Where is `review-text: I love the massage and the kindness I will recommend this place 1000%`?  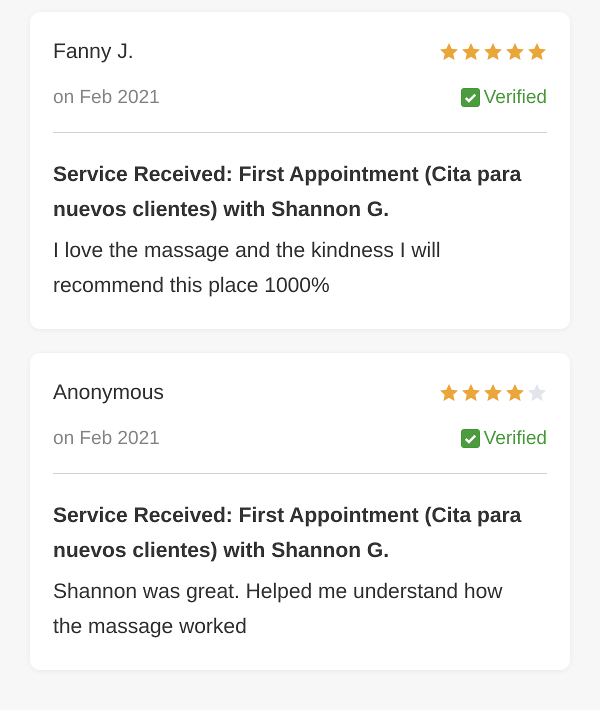
review-text: I love the massage and the kindness I will recommend this place 1000% is located at coordinates (247, 268).